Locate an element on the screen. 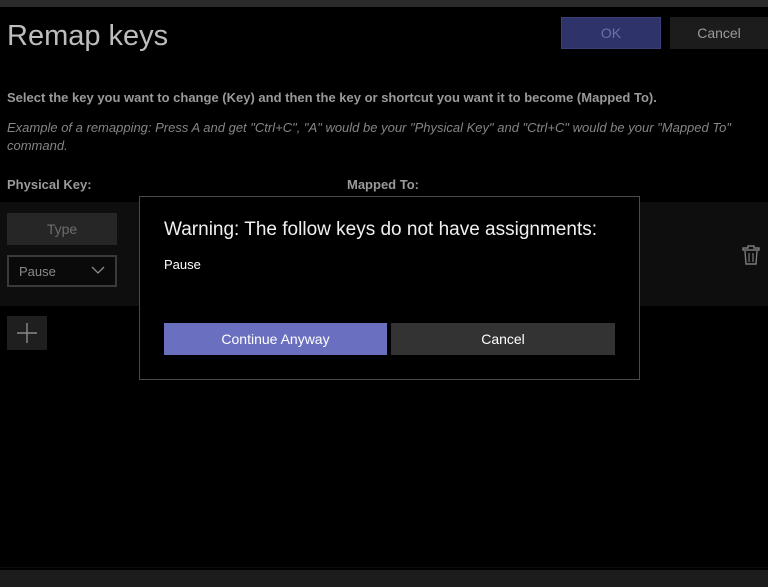 This screenshot has width=768, height=587. mapped-to-header: Mapped To: is located at coordinates (383, 184).